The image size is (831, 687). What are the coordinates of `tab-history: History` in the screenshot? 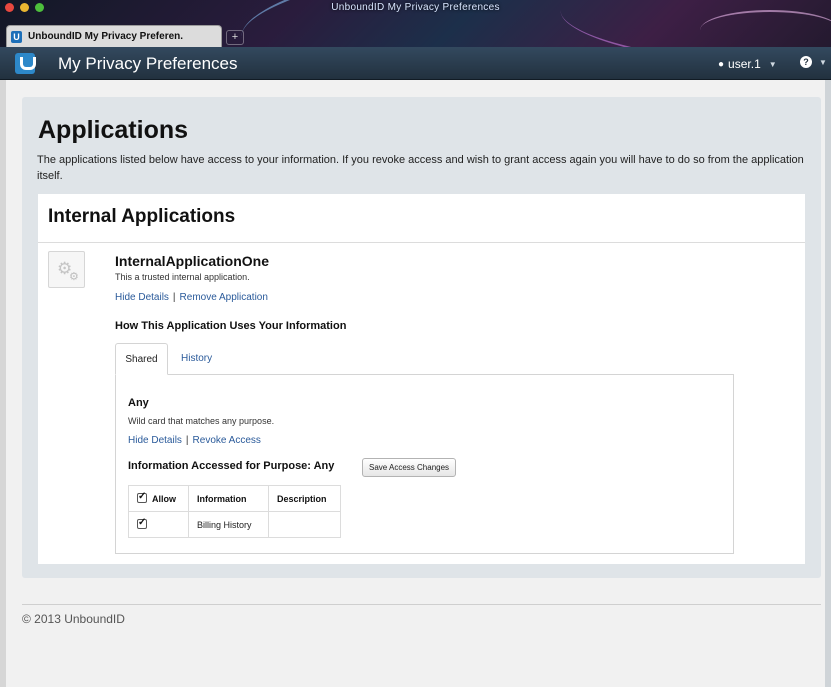 It's located at (196, 359).